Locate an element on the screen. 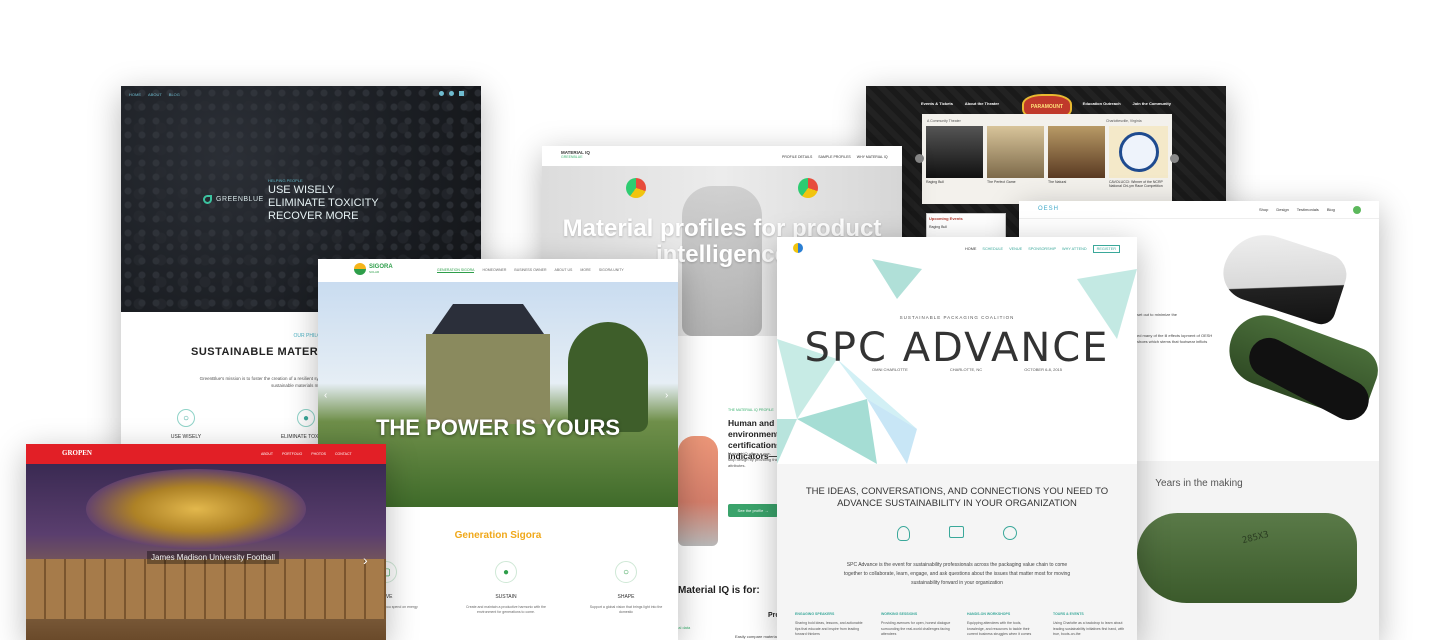 The height and width of the screenshot is (640, 1440). house-roof is located at coordinates (488, 319).